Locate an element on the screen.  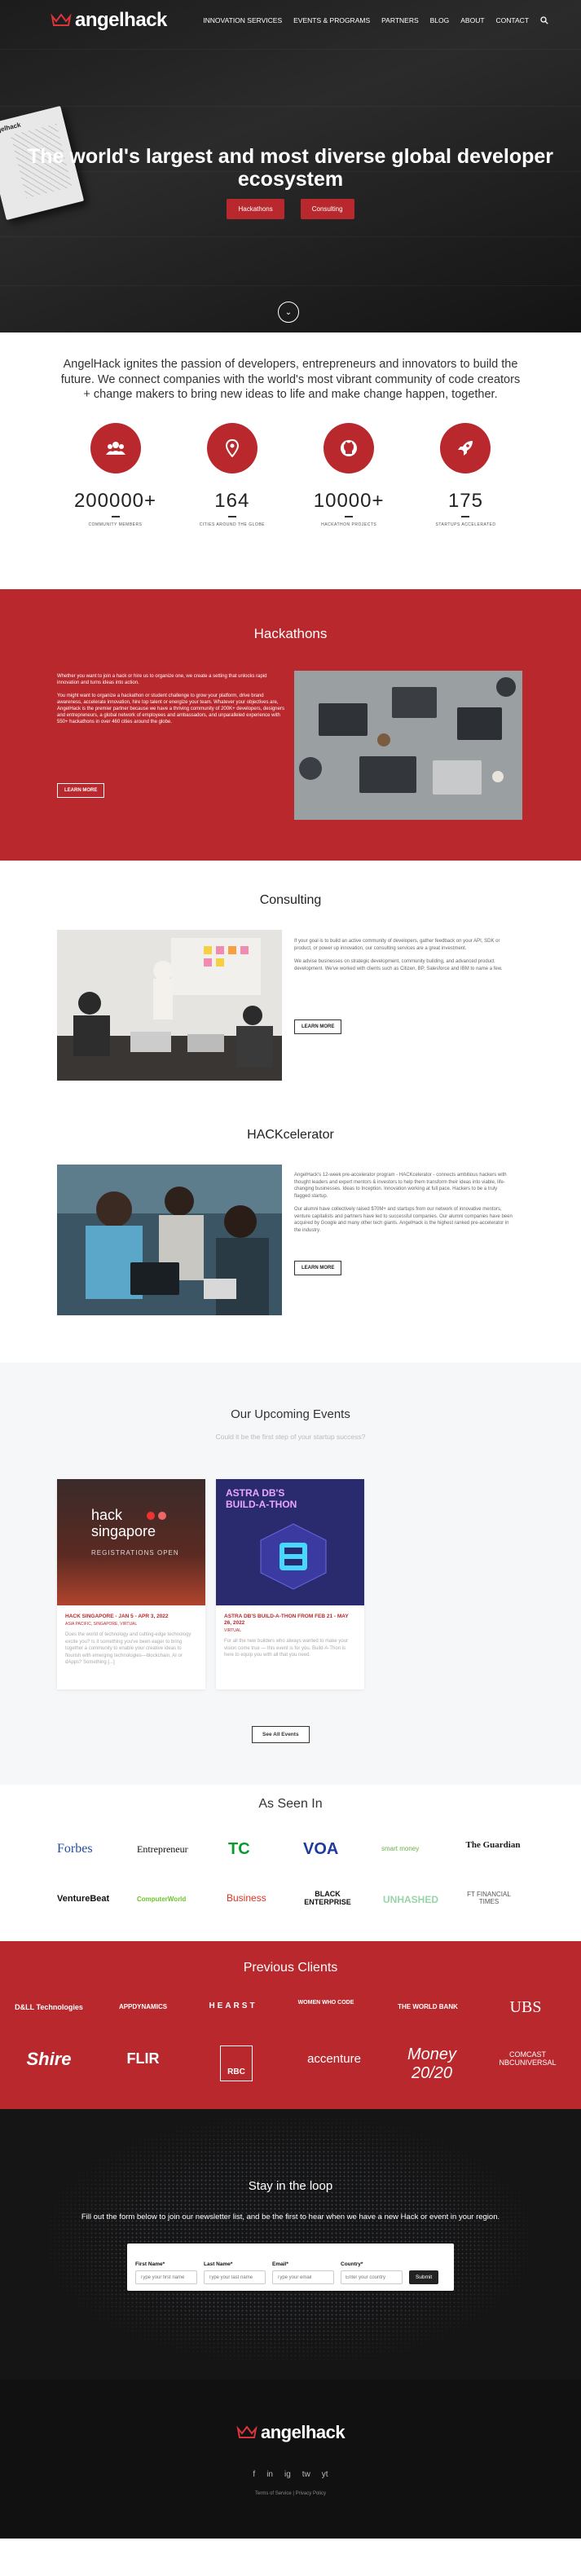
event-image-astra-db: ASTRA DB'S BUILD-A-THON is located at coordinates (290, 1542).